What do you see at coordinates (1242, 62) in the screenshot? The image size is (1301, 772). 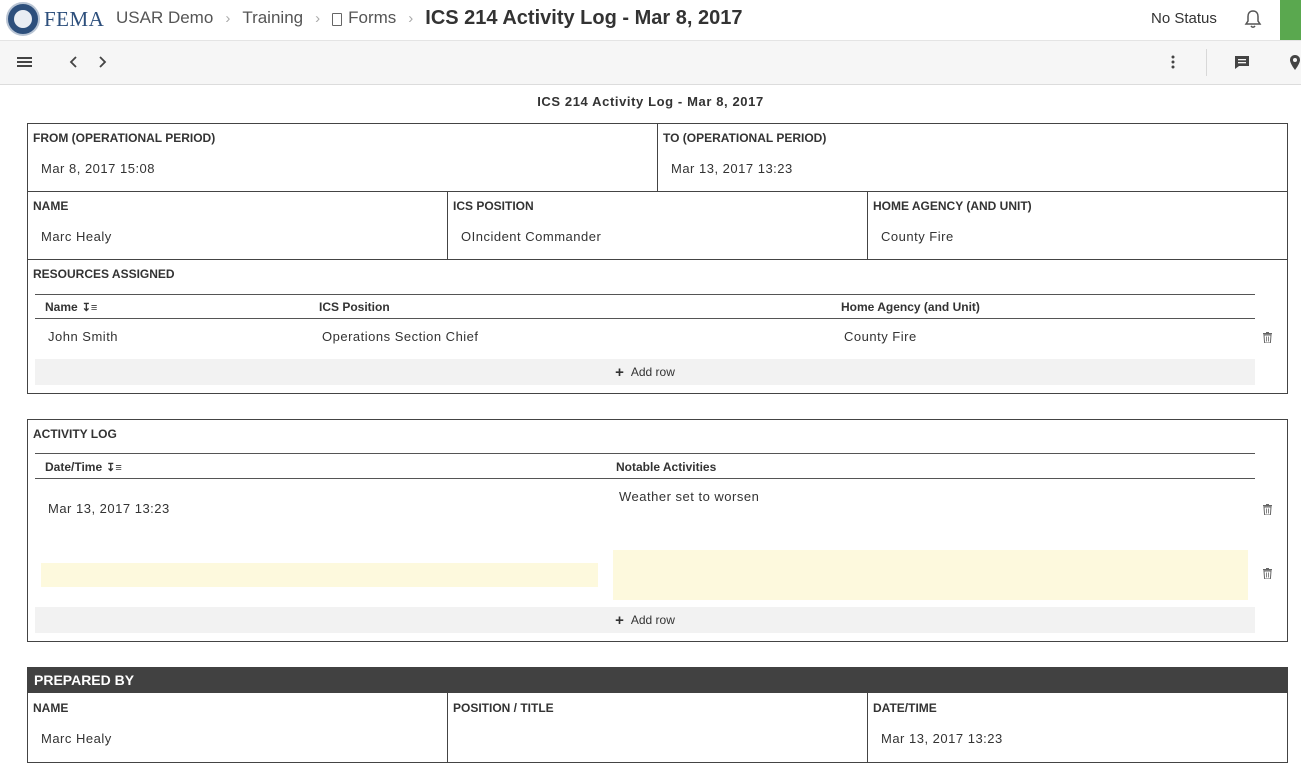 I see `comment-icon` at bounding box center [1242, 62].